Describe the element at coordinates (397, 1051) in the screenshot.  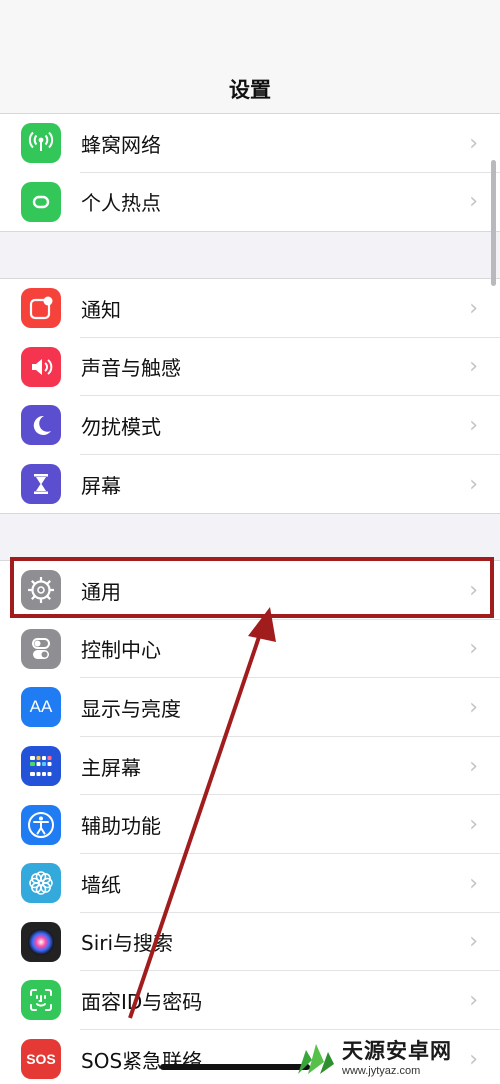
I see `watermark-name: 天源安卓网` at that location.